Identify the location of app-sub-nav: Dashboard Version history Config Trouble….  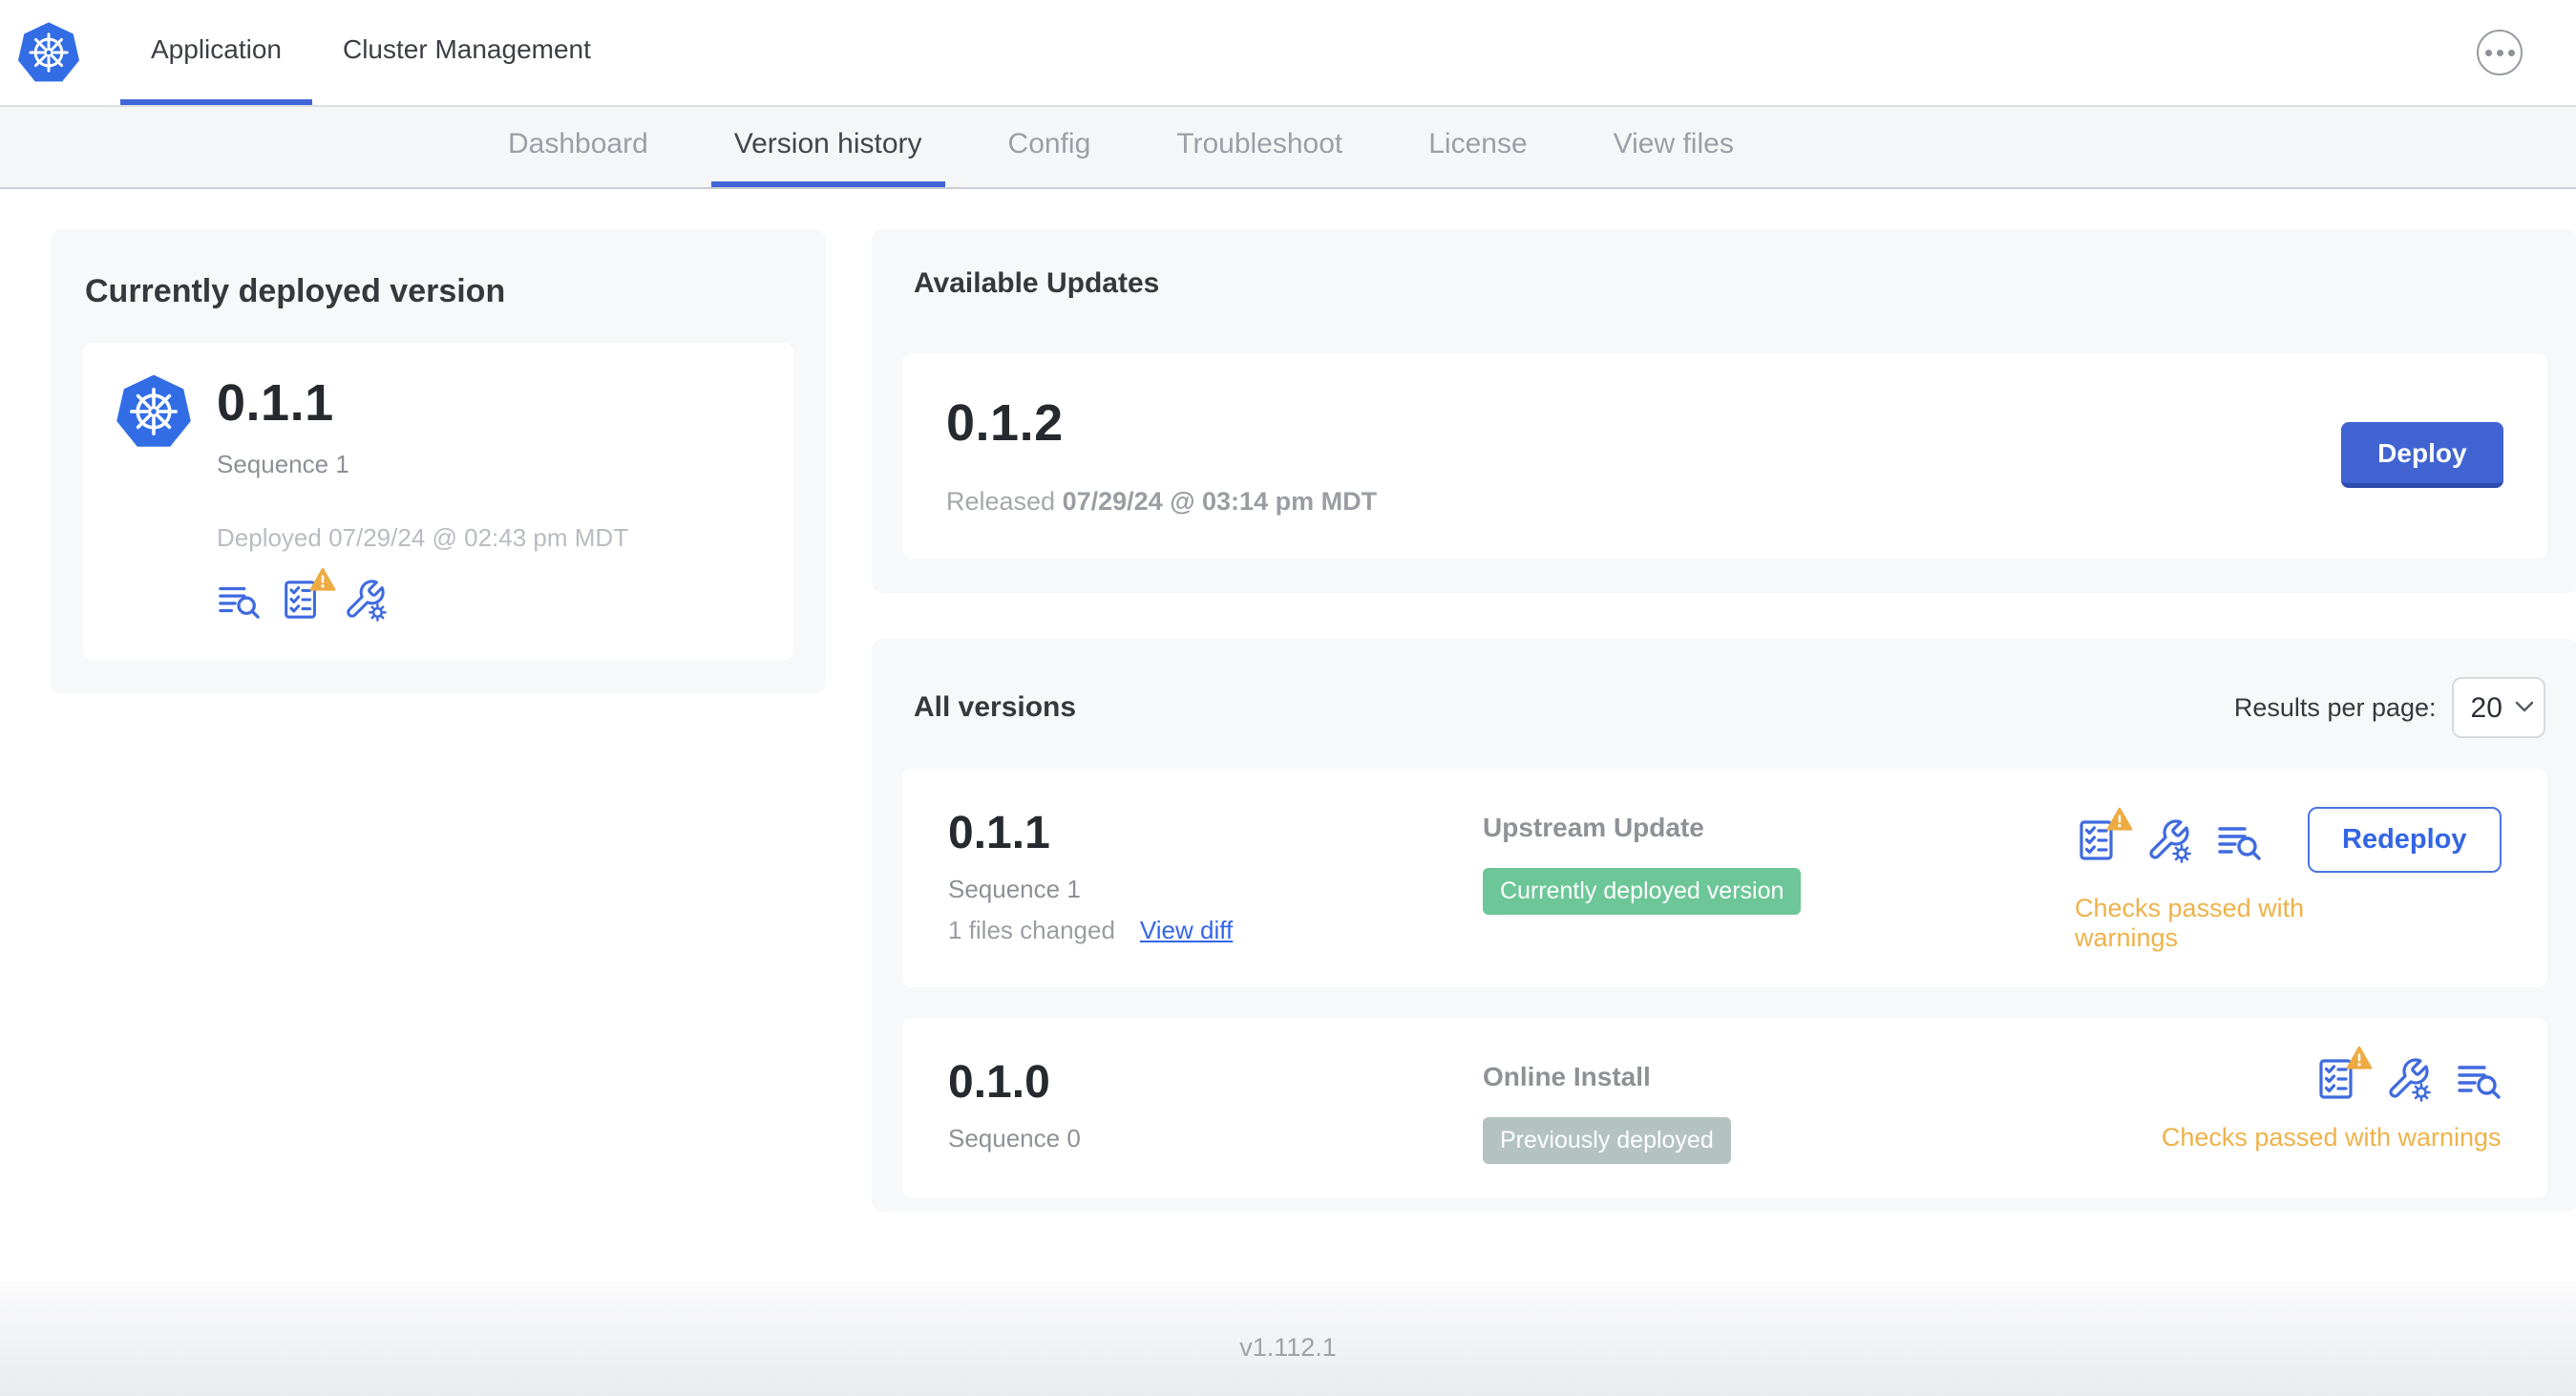
(1288, 148).